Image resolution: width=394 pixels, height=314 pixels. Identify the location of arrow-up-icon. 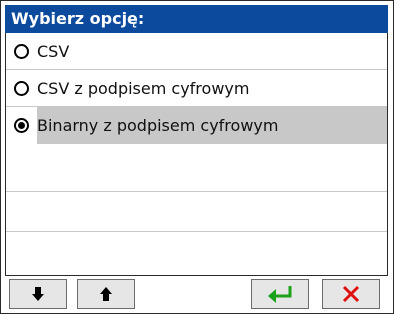
(106, 294).